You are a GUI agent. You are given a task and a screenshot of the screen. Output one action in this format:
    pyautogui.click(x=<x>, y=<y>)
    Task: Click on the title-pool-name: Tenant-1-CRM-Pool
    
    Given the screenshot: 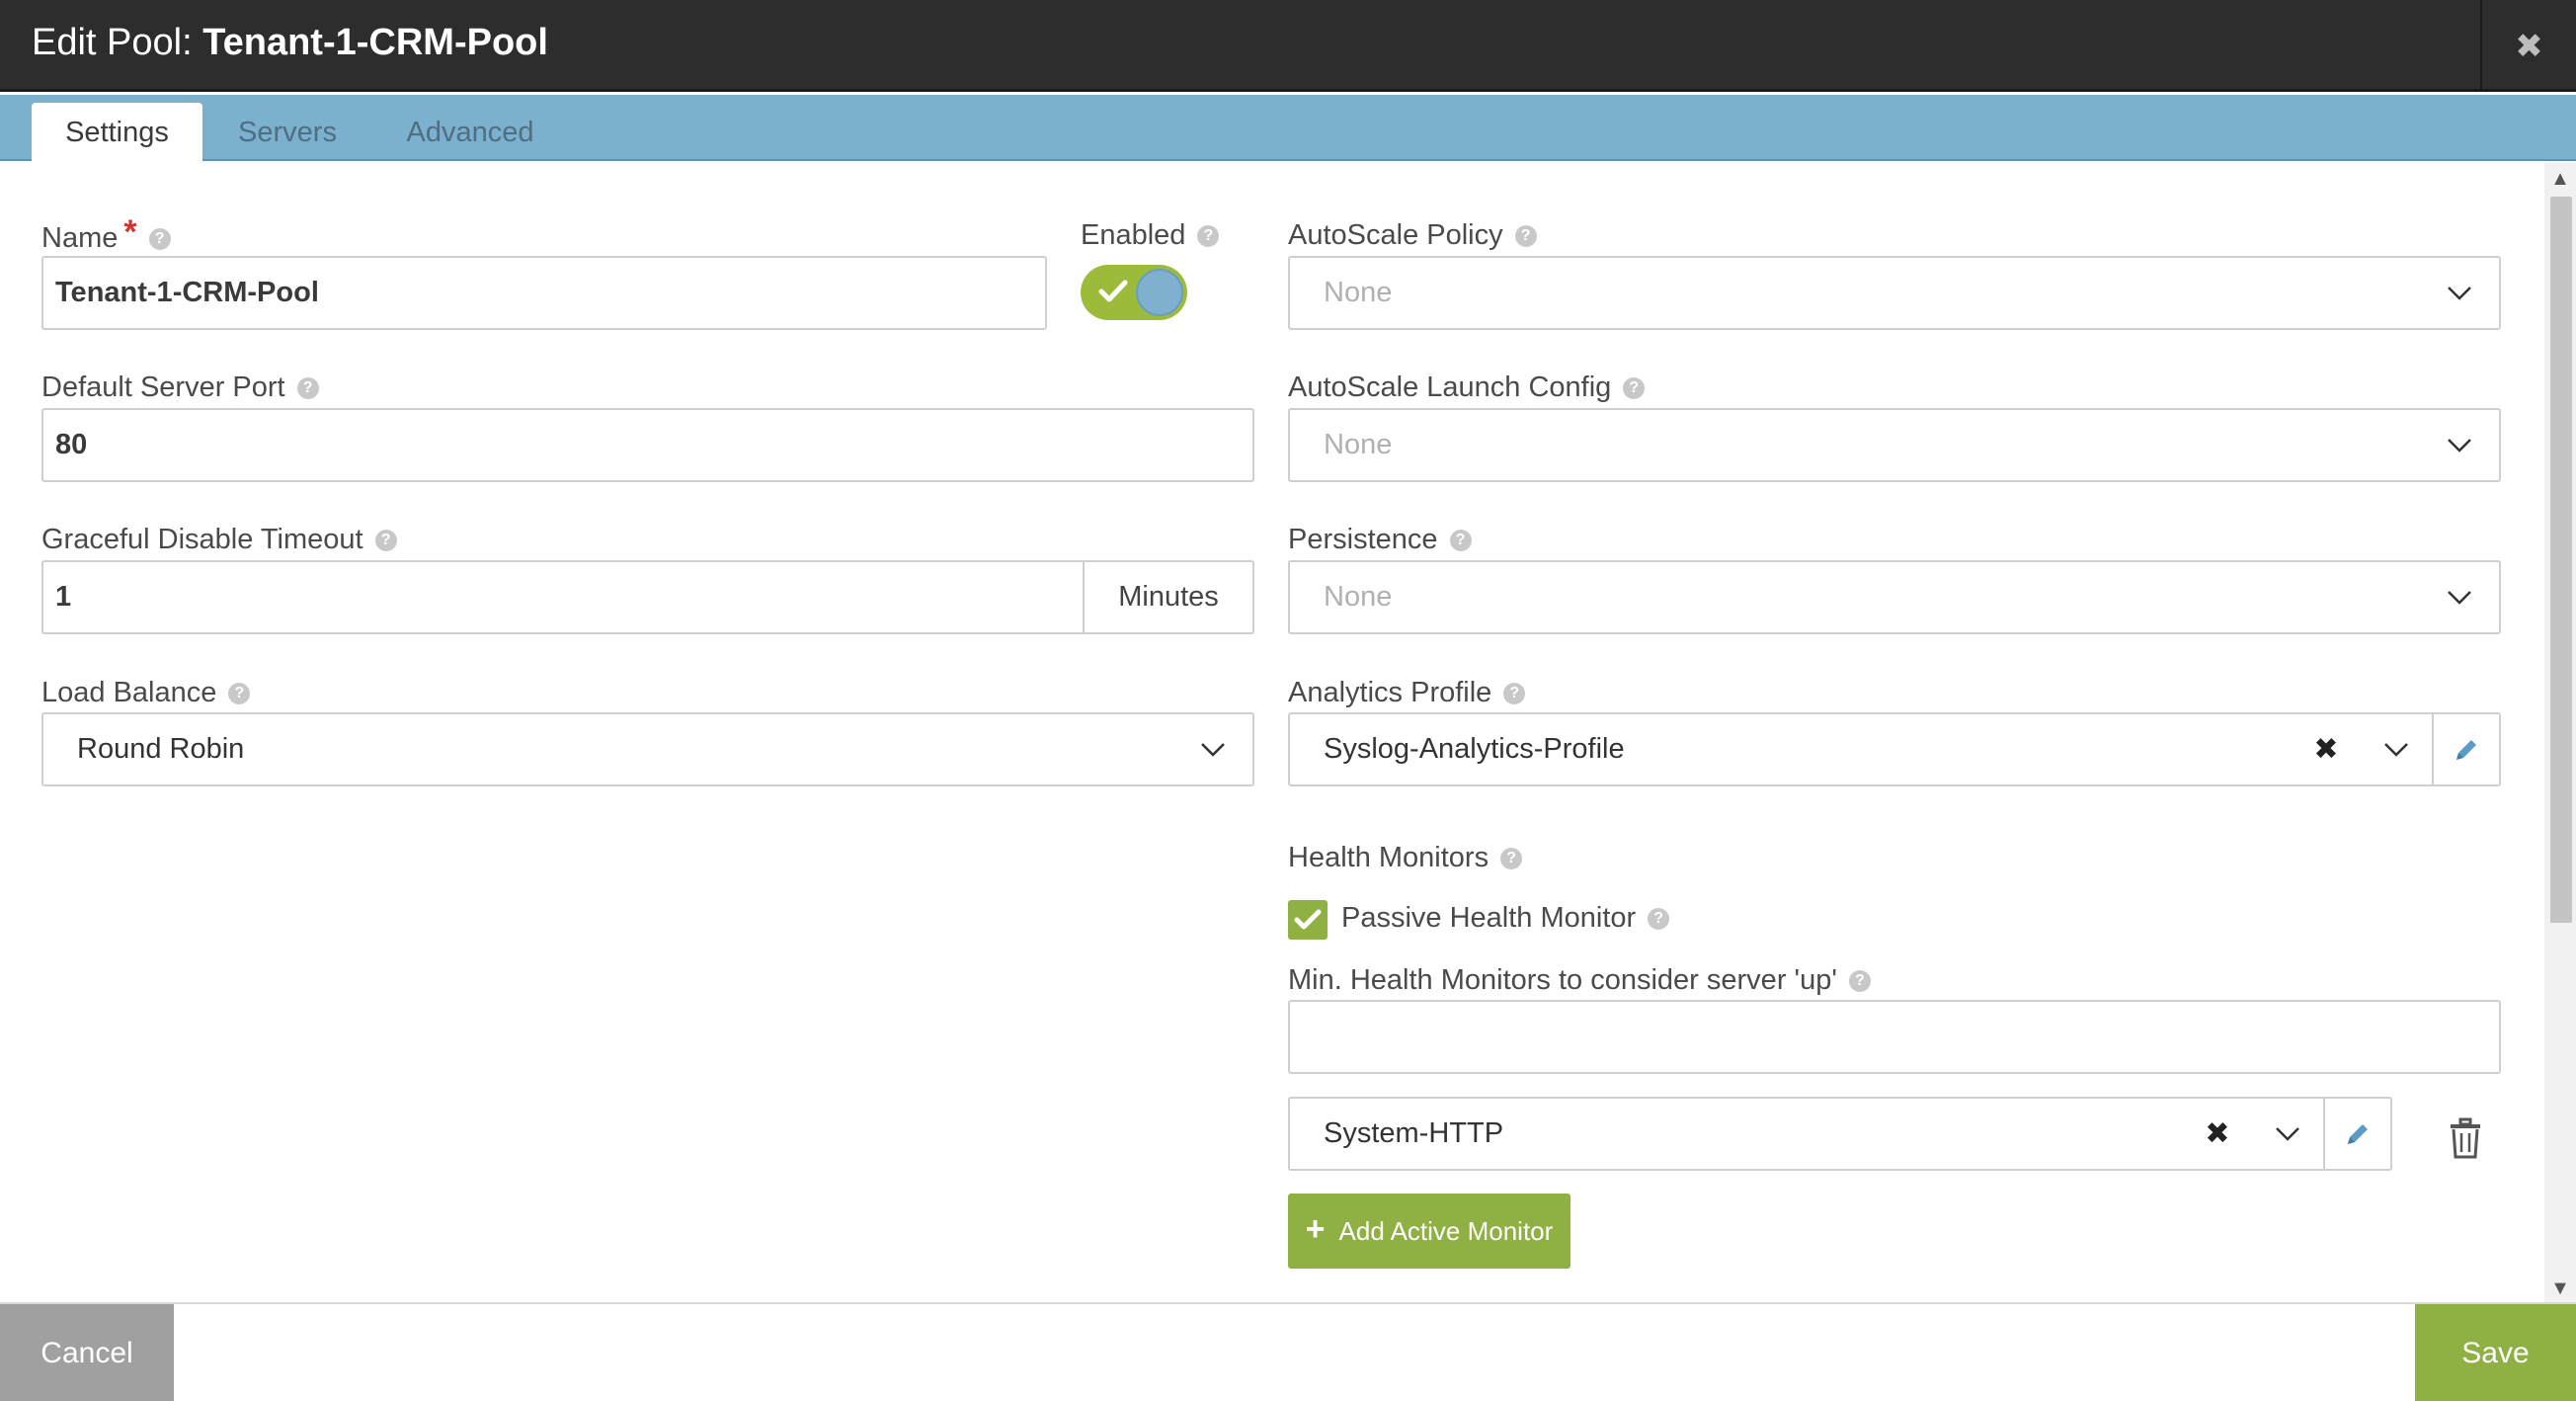 What is the action you would take?
    pyautogui.click(x=375, y=42)
    